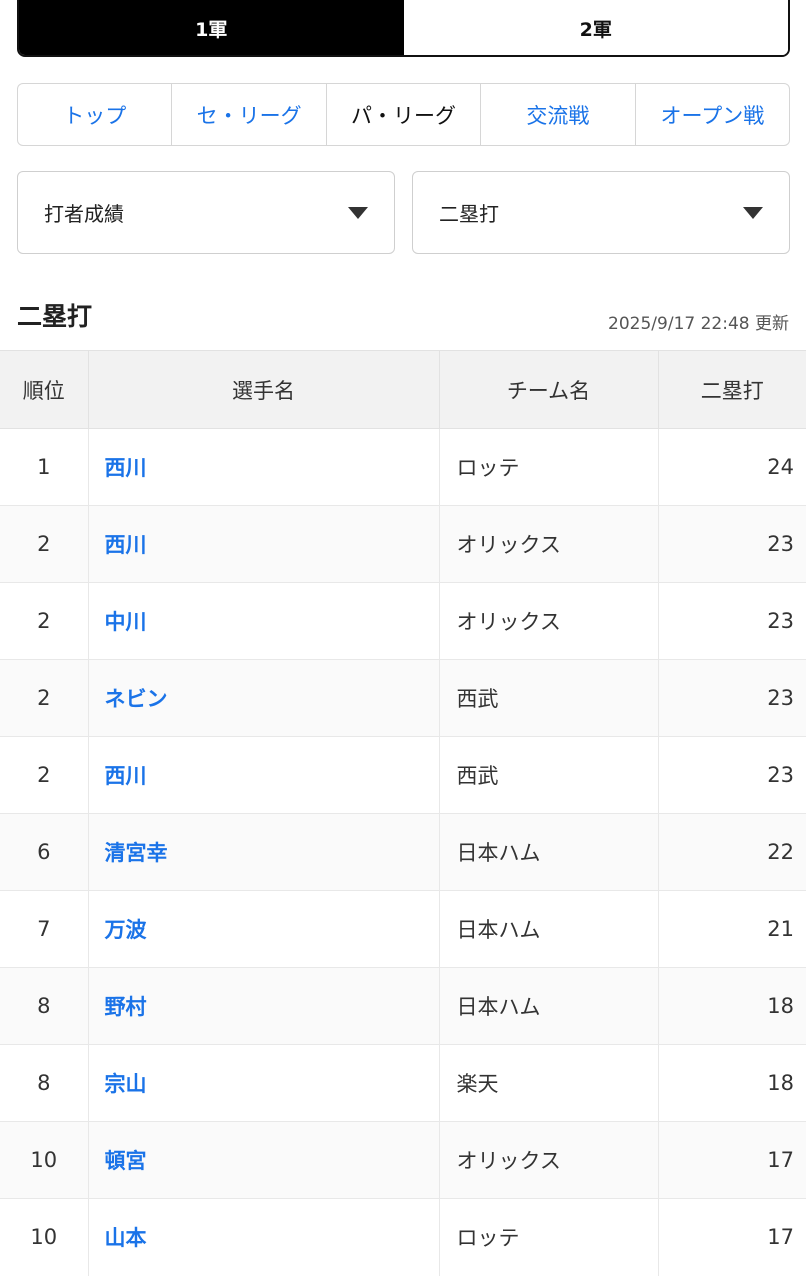  Describe the element at coordinates (264, 698) in the screenshot. I see `player-name-link: ネビン` at that location.